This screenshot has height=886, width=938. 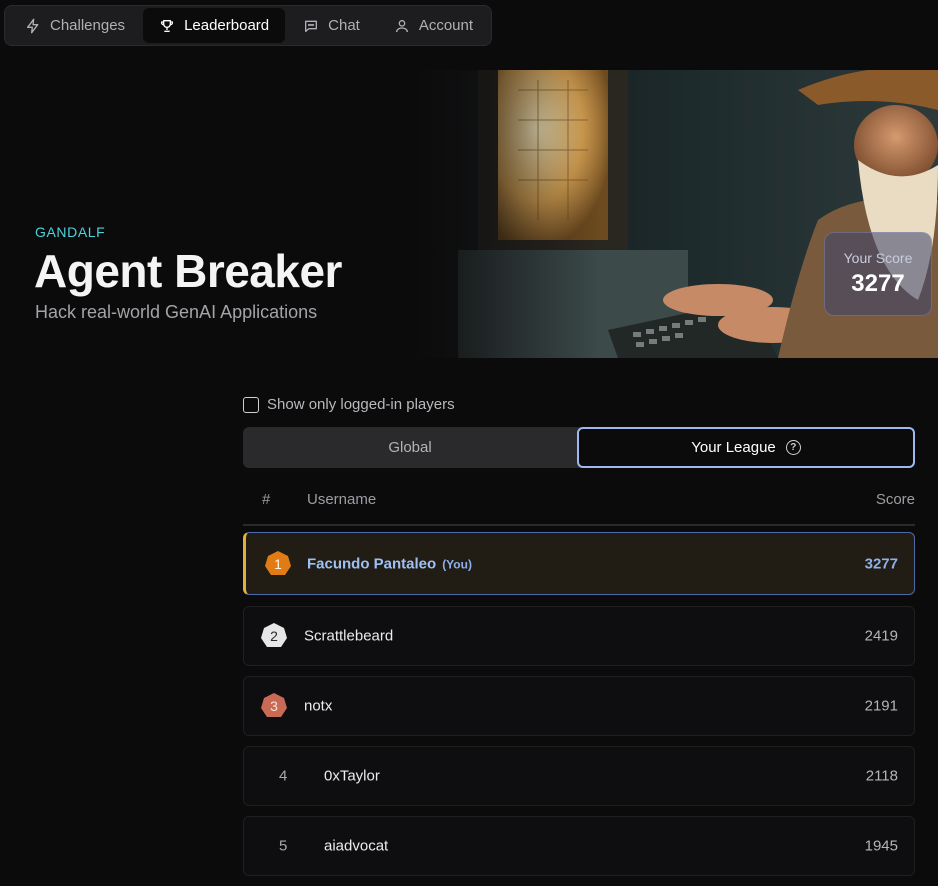 I want to click on hero-eyebrow: GANDALF, so click(x=70, y=232).